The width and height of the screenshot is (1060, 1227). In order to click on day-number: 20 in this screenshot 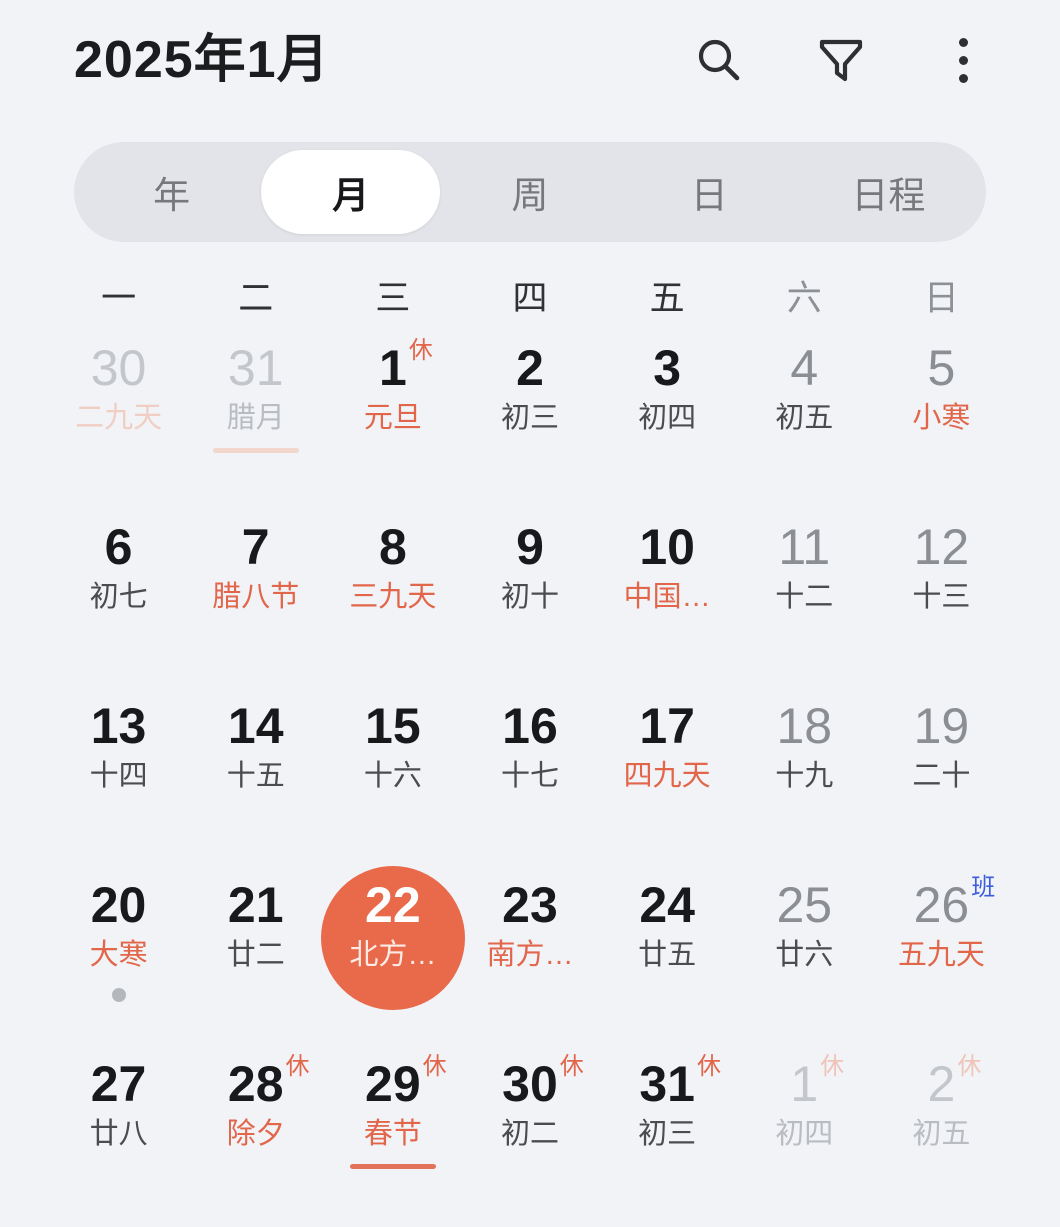, I will do `click(118, 905)`.